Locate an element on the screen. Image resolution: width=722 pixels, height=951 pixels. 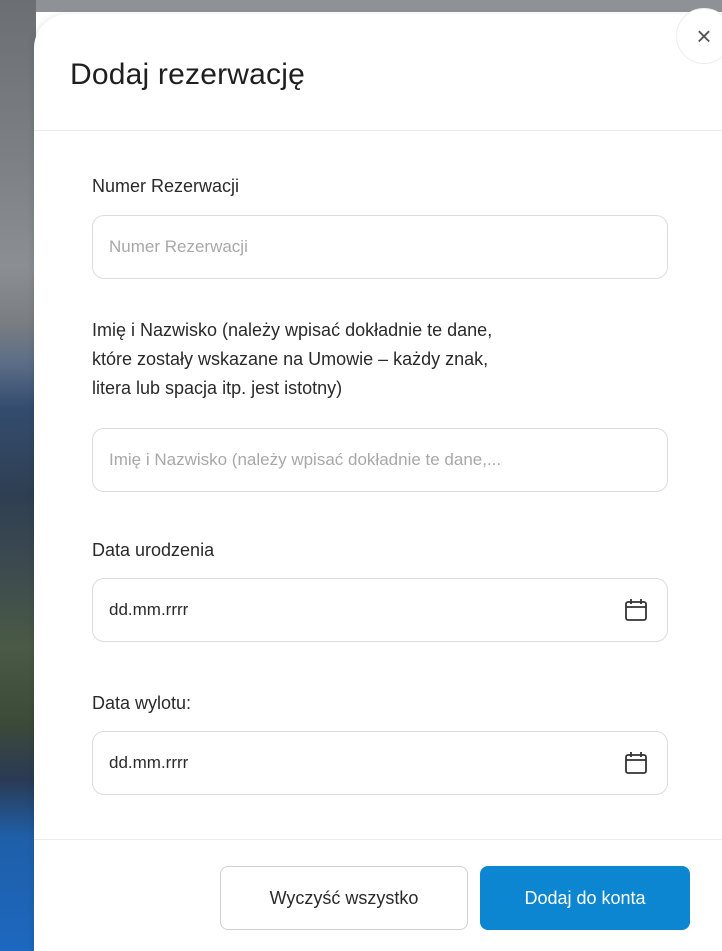
reservation-number-input: Numer Rezerwacji is located at coordinates (380, 247).